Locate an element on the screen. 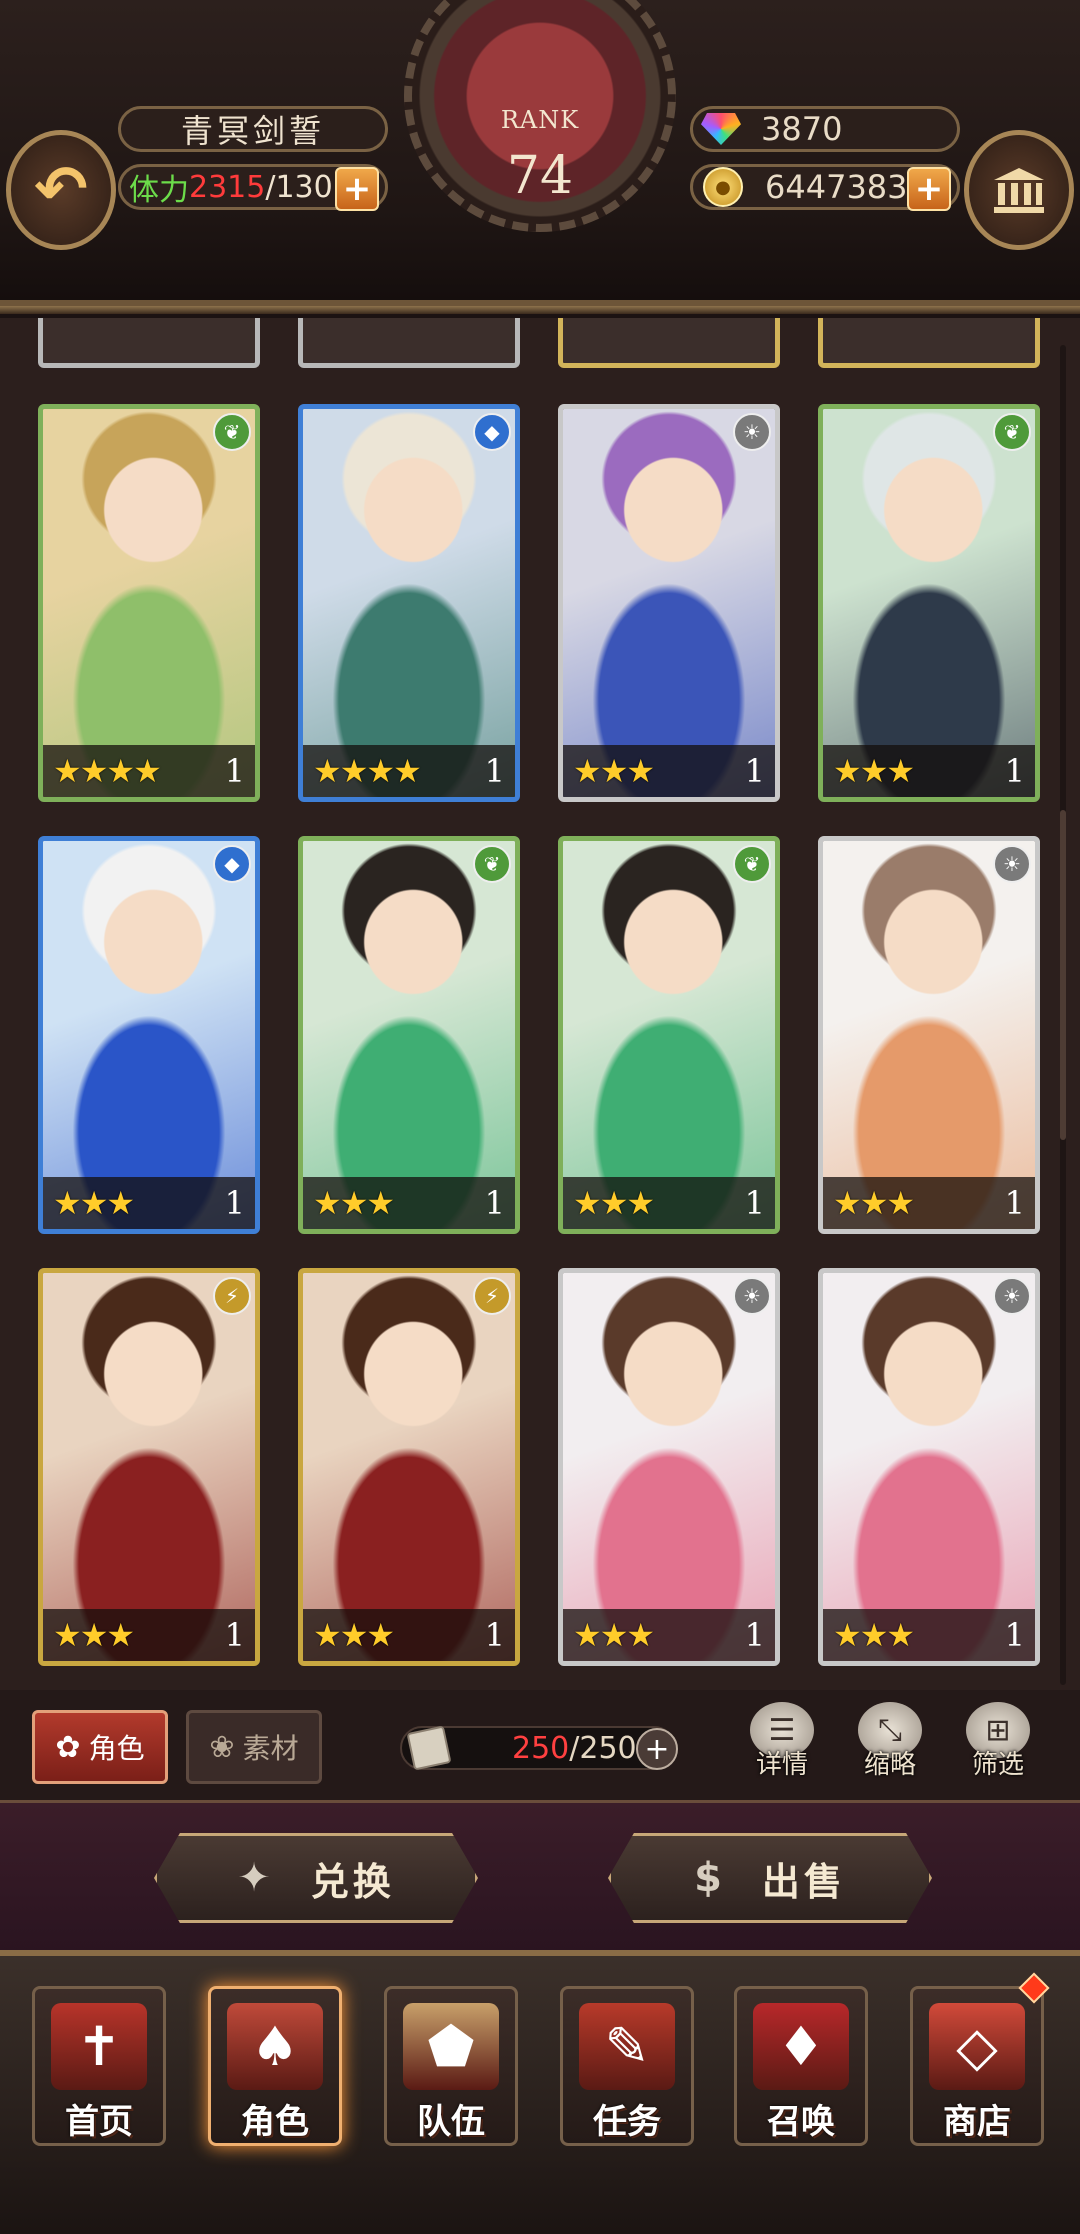  sell-button: $ 出售 is located at coordinates (770, 1878).